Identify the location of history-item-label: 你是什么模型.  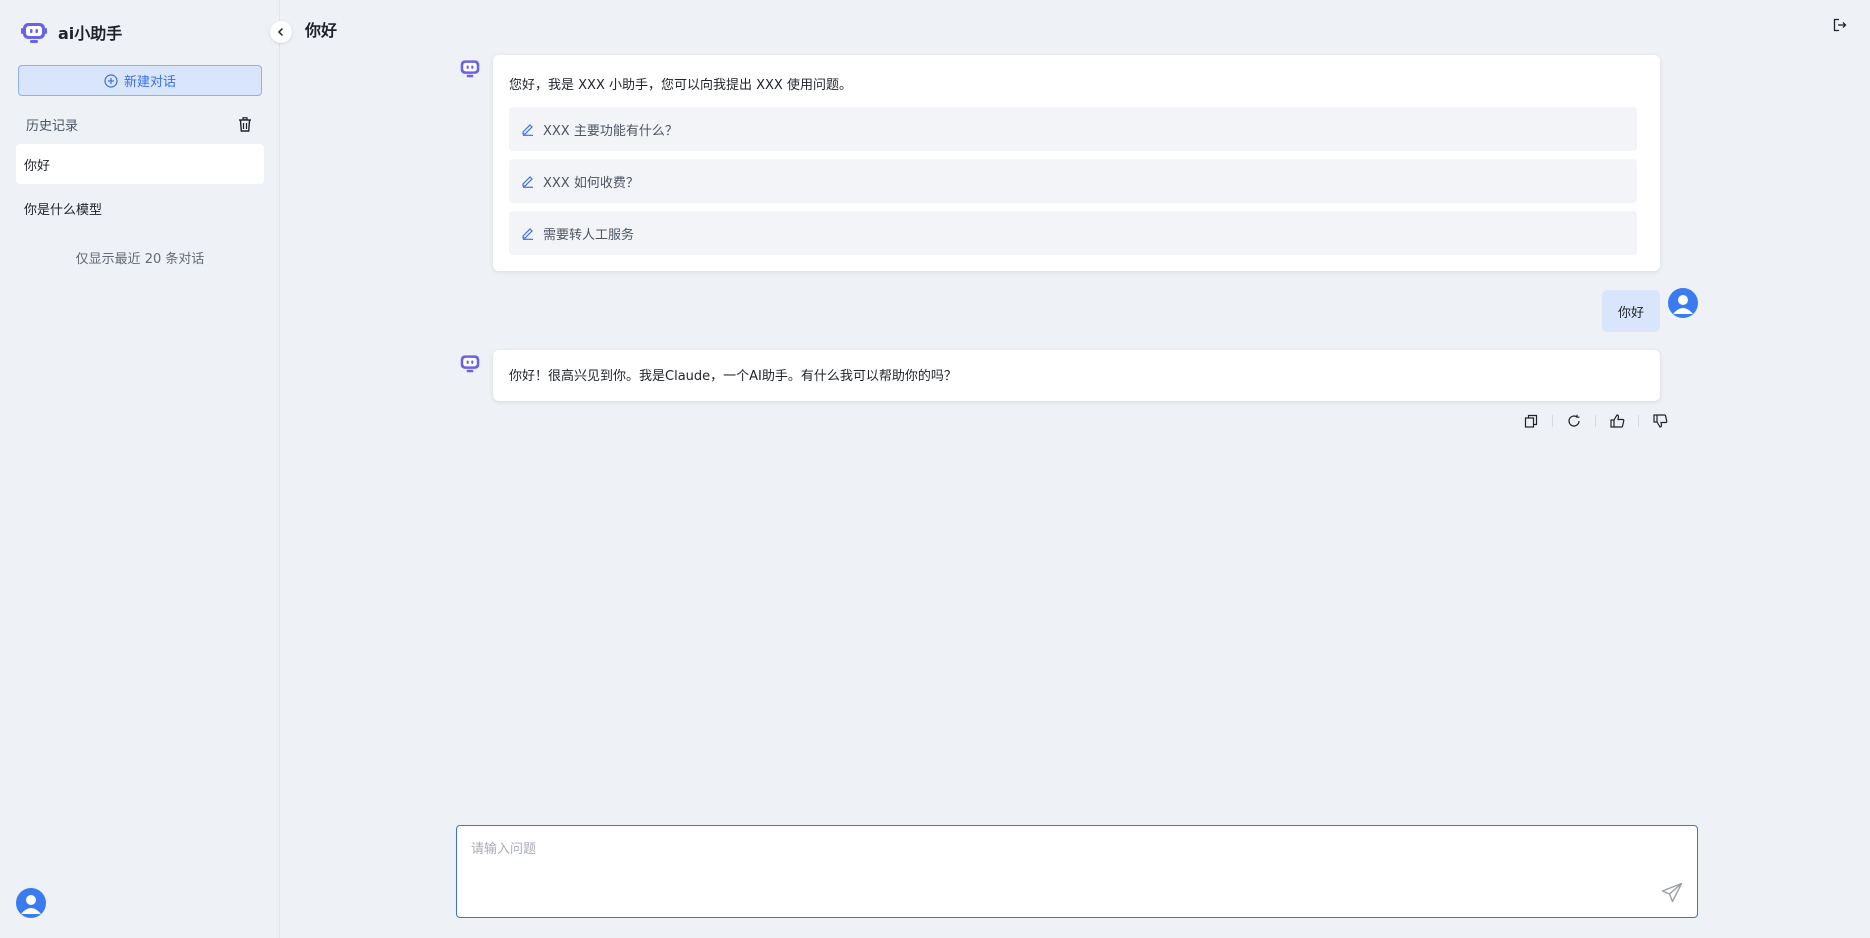
(63, 210).